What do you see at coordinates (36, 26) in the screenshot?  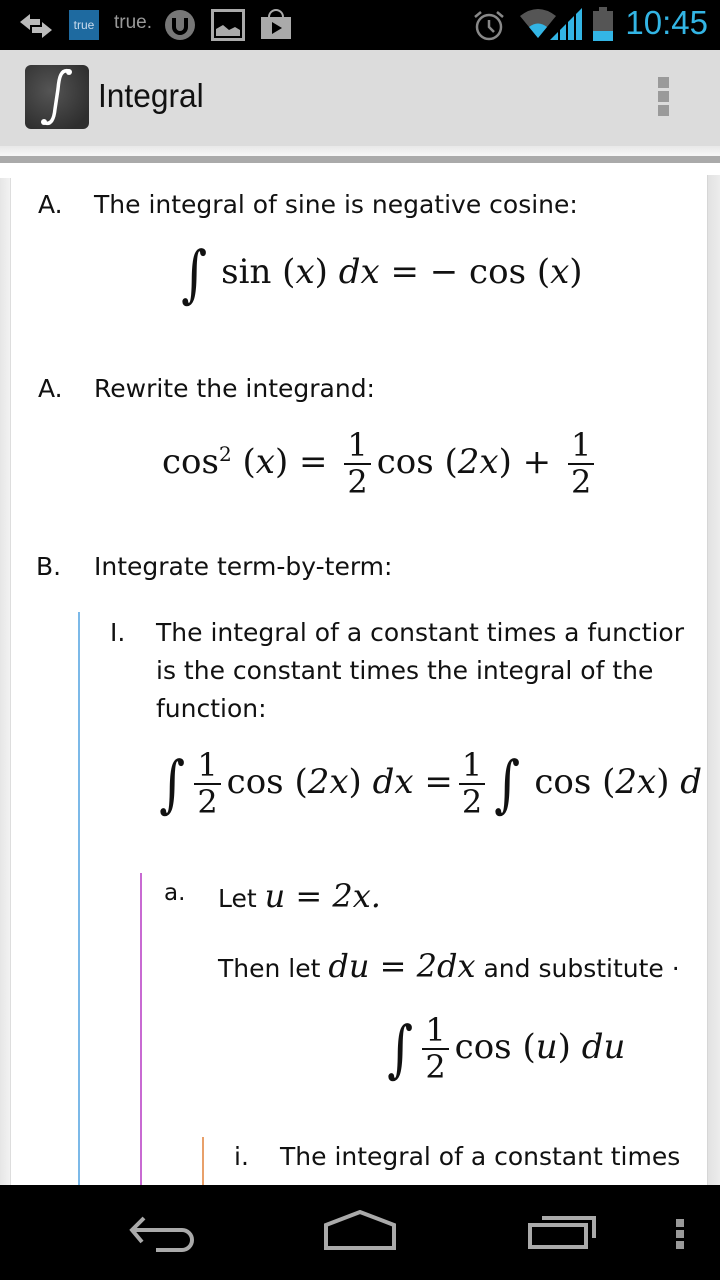 I see `data-transfer-icon` at bounding box center [36, 26].